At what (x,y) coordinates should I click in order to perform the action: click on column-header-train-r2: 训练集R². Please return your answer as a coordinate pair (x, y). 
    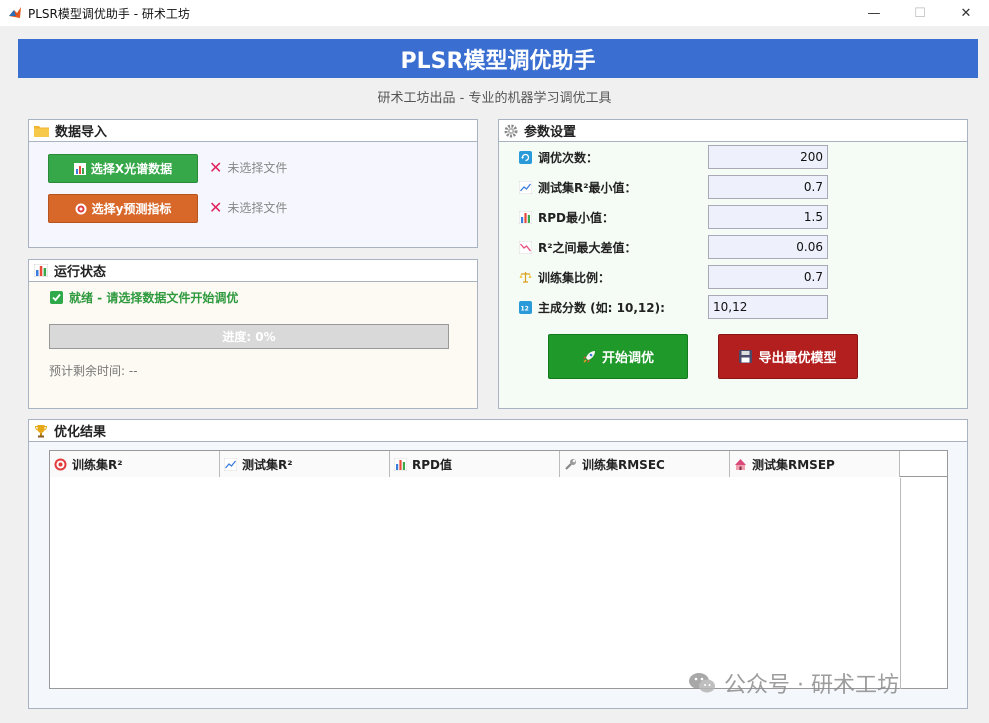
    Looking at the image, I should click on (135, 464).